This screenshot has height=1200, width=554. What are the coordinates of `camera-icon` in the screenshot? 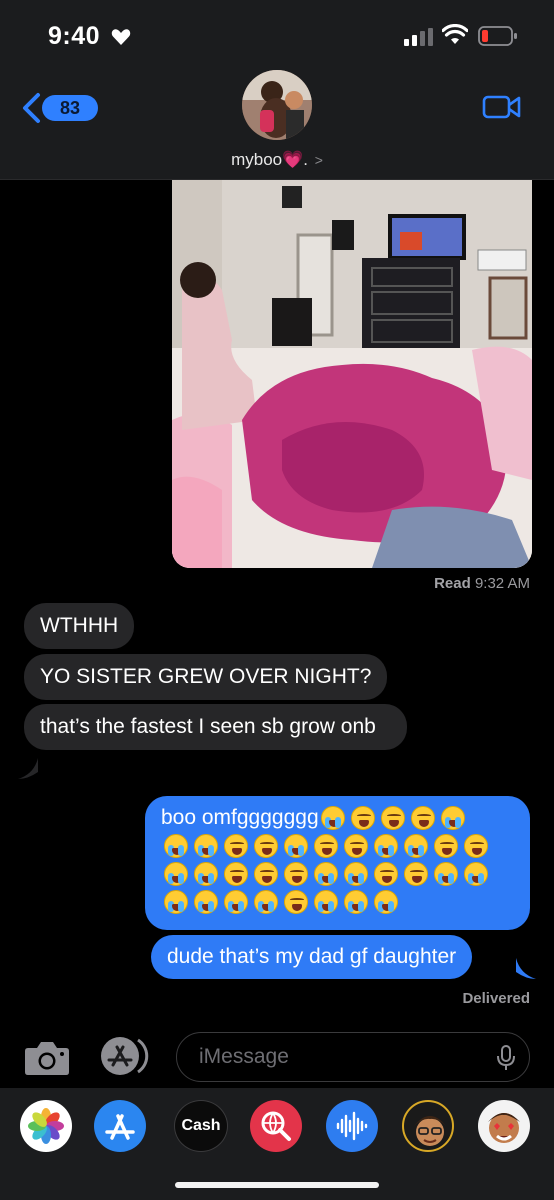 It's located at (47, 1058).